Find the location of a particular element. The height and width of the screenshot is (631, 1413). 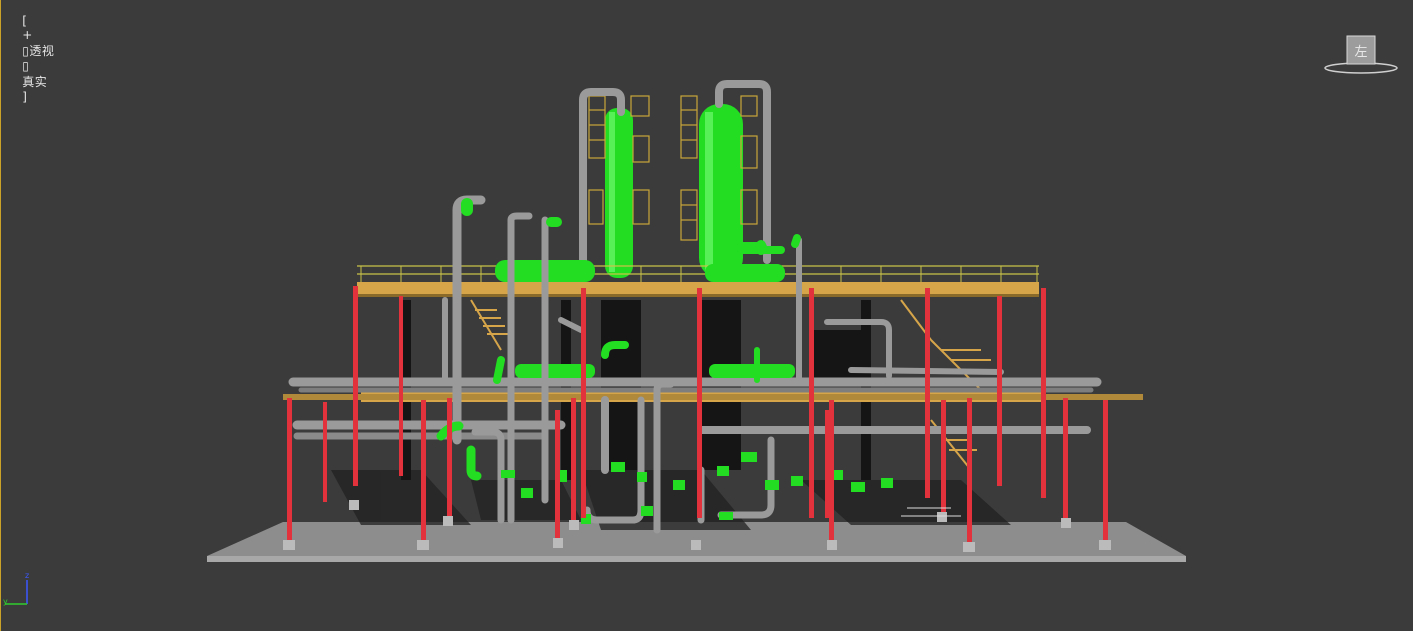

viewcube-face-label: 左 is located at coordinates (1360, 52).